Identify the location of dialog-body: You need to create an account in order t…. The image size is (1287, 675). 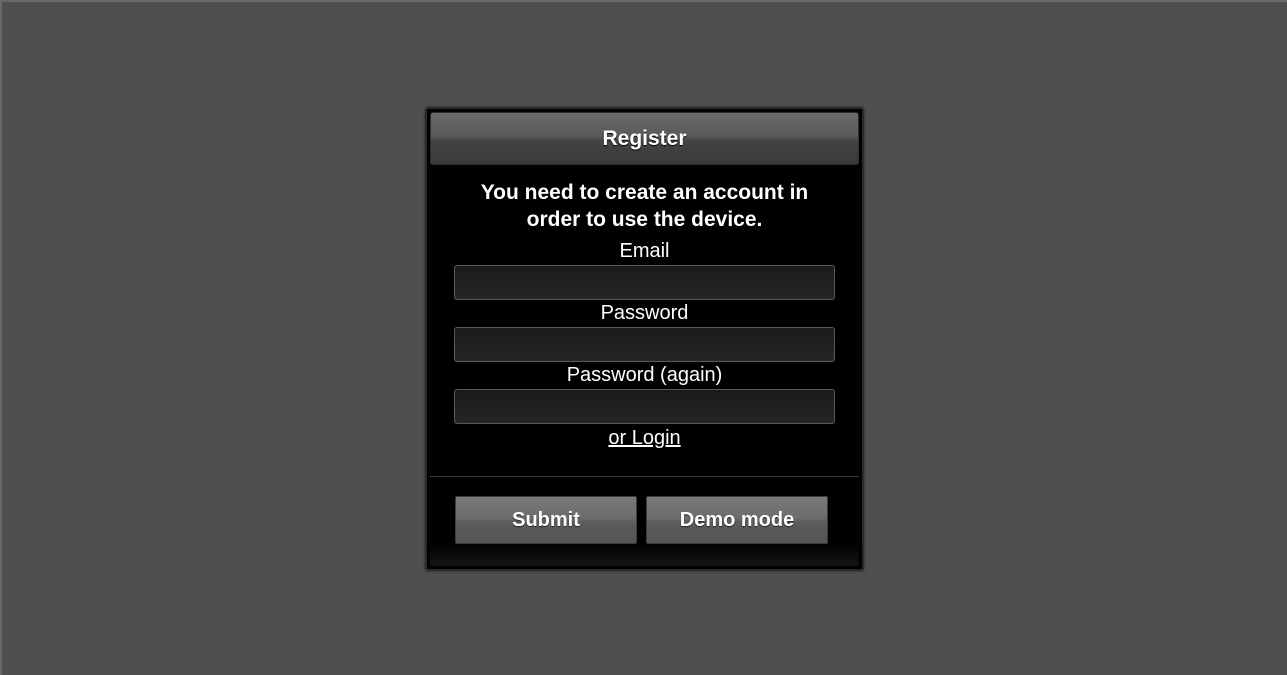
(644, 311).